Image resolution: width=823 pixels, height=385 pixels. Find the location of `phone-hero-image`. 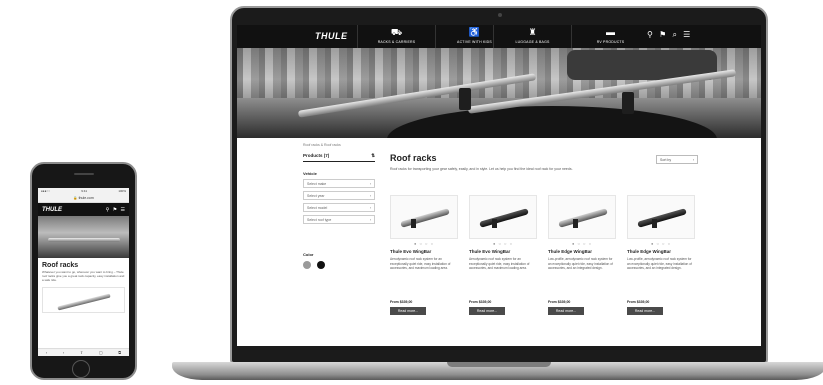

phone-hero-image is located at coordinates (83, 237).